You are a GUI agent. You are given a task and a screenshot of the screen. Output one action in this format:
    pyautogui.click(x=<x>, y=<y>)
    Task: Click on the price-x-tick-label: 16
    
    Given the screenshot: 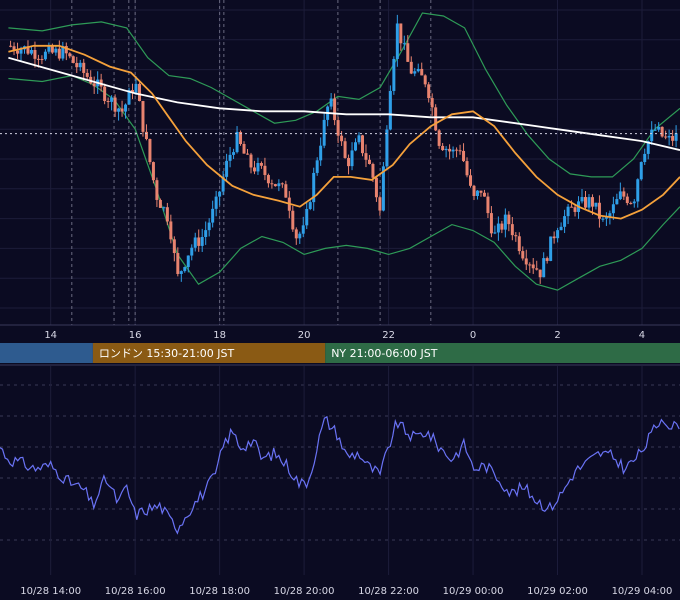 What is the action you would take?
    pyautogui.click(x=135, y=335)
    